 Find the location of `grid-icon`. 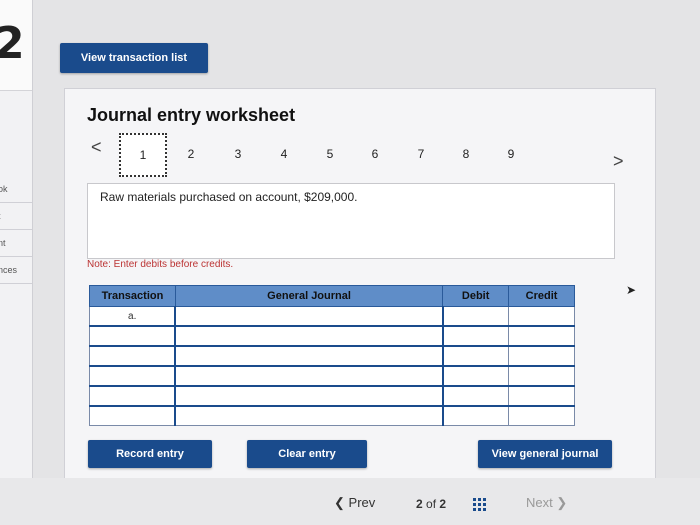

grid-icon is located at coordinates (480, 505).